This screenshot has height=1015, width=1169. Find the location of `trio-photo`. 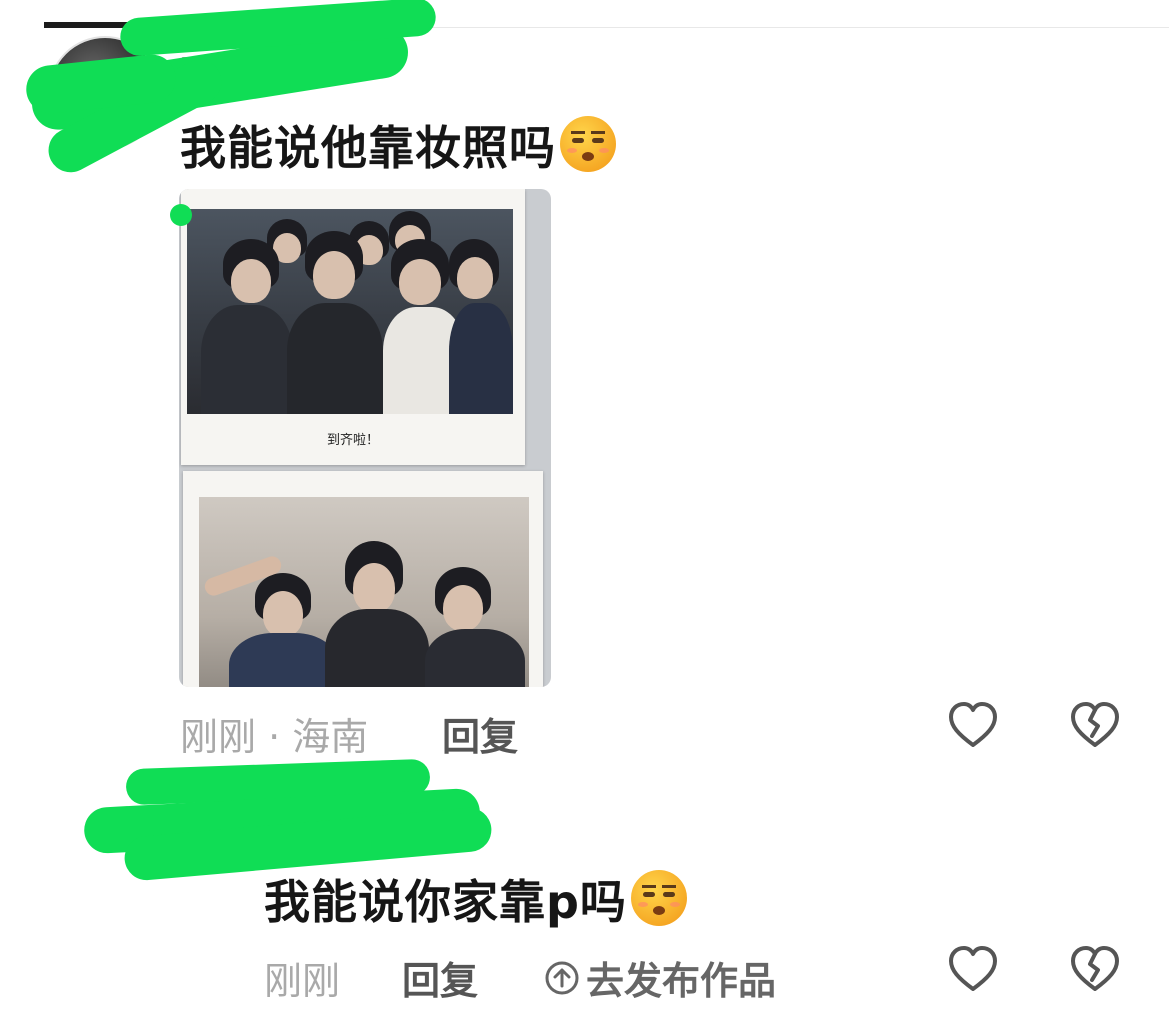

trio-photo is located at coordinates (364, 592).